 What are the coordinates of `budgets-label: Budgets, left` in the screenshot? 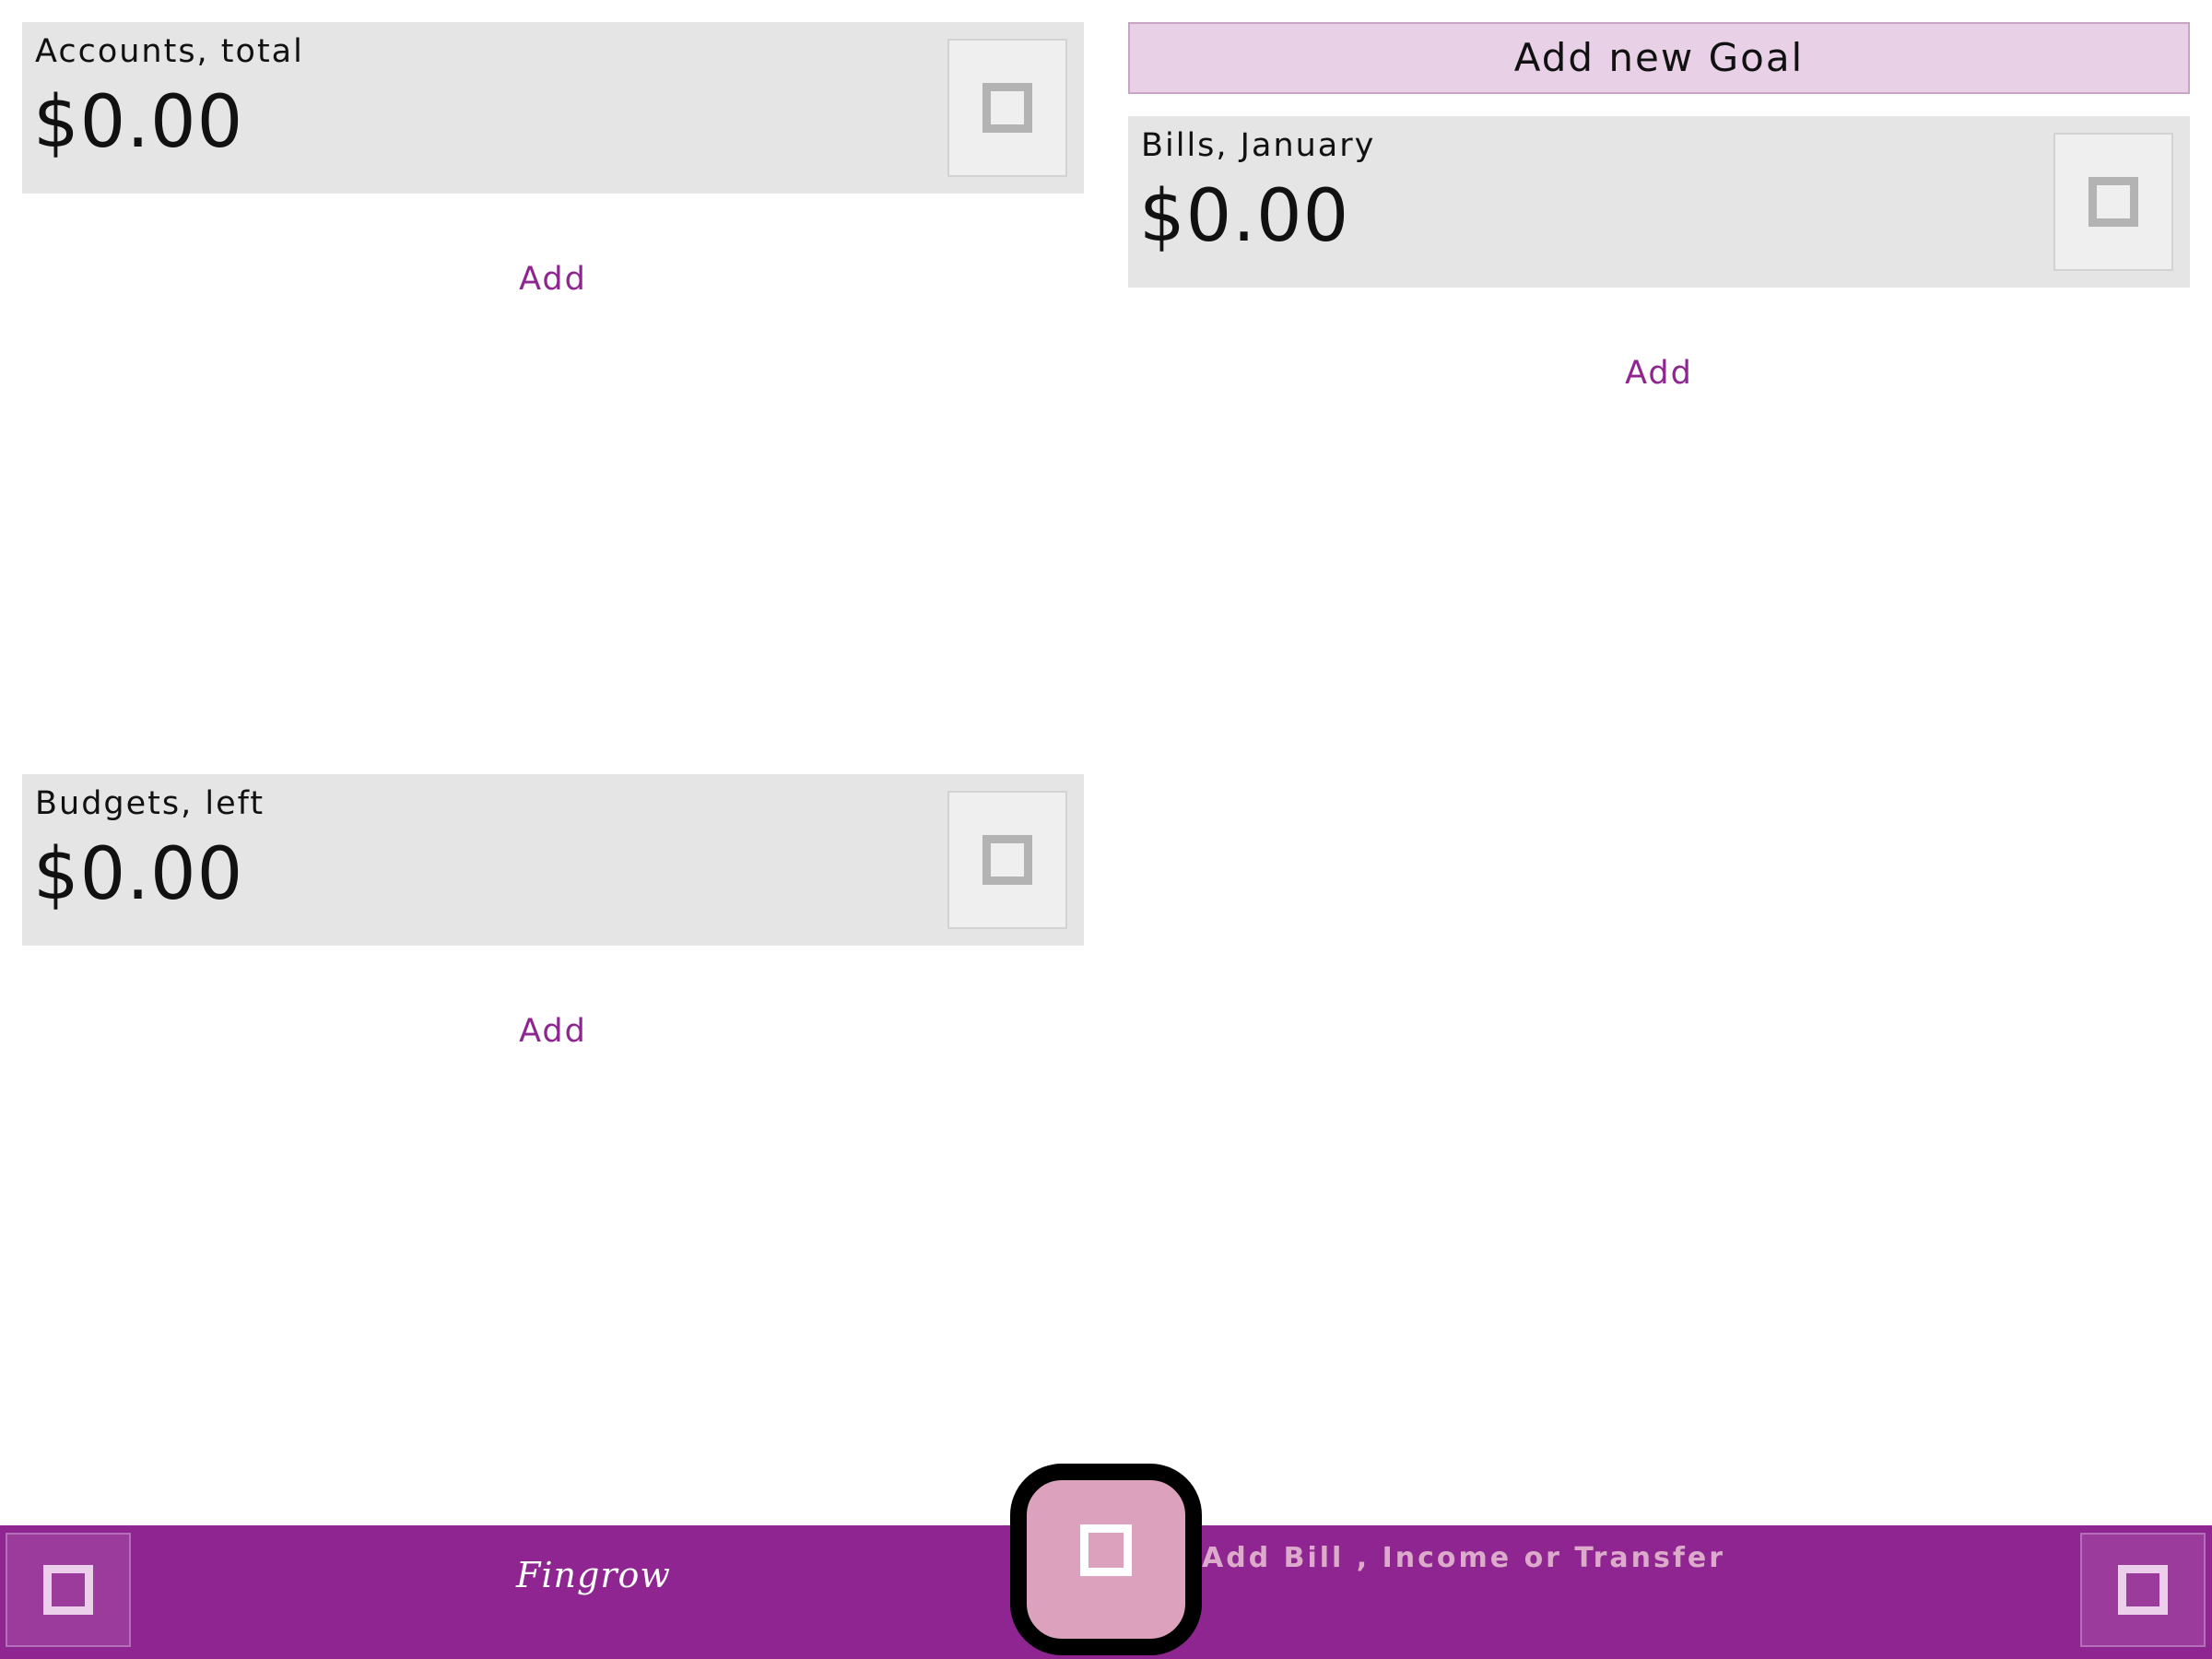 It's located at (150, 803).